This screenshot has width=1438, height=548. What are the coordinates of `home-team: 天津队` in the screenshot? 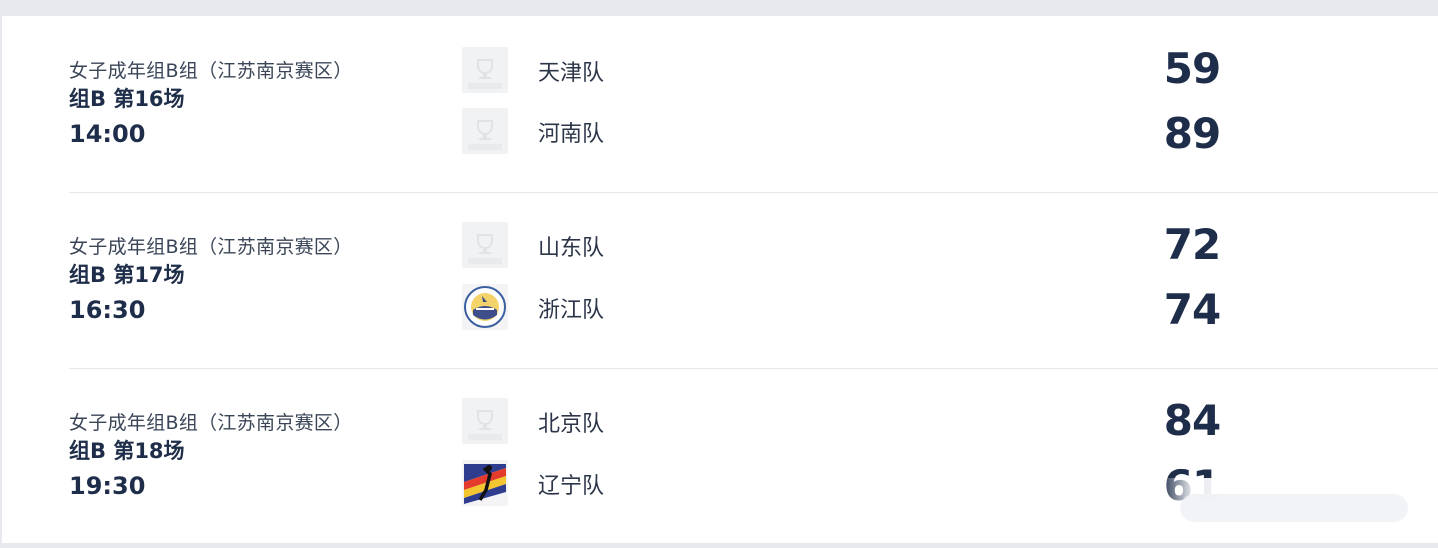 It's located at (612, 71).